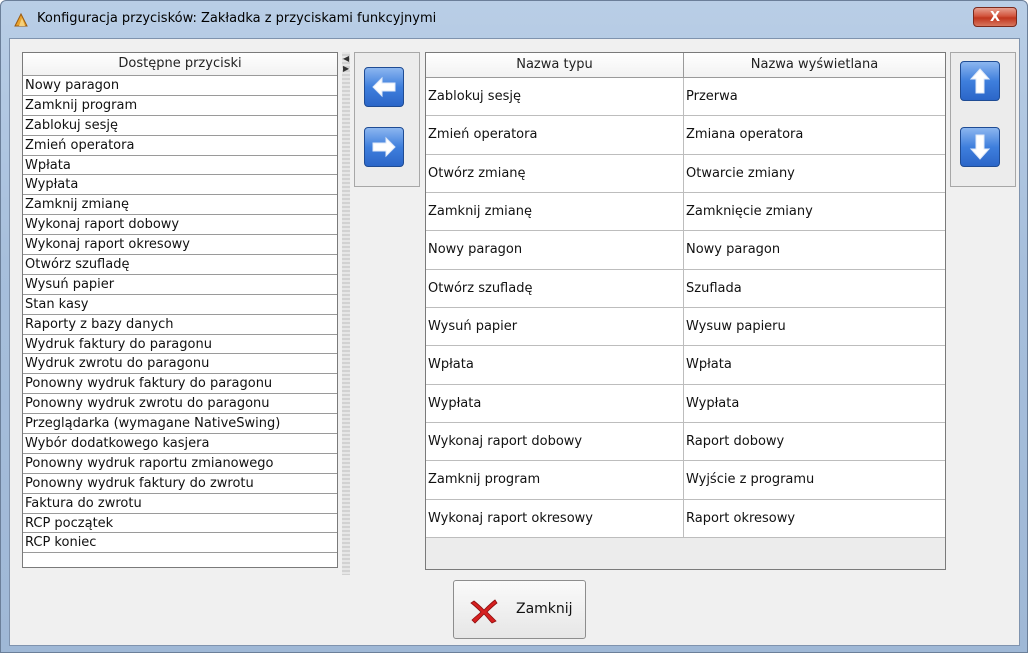 The width and height of the screenshot is (1028, 653). I want to click on list-item: Nowy paragon, so click(180, 86).